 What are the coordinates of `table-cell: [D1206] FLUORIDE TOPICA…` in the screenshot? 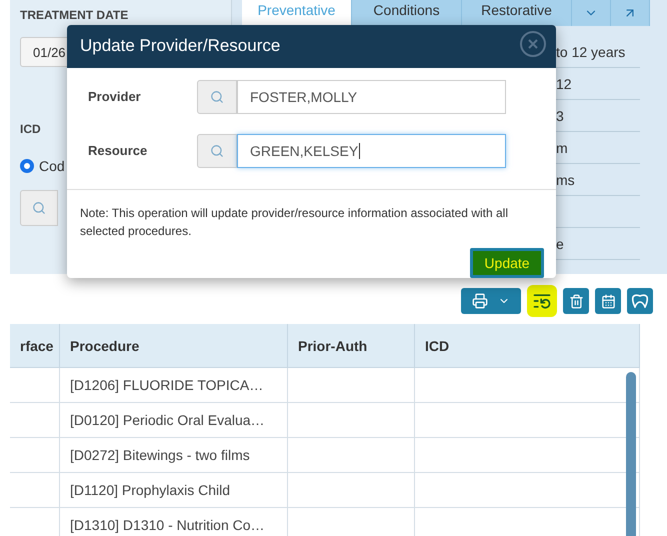 It's located at (174, 385).